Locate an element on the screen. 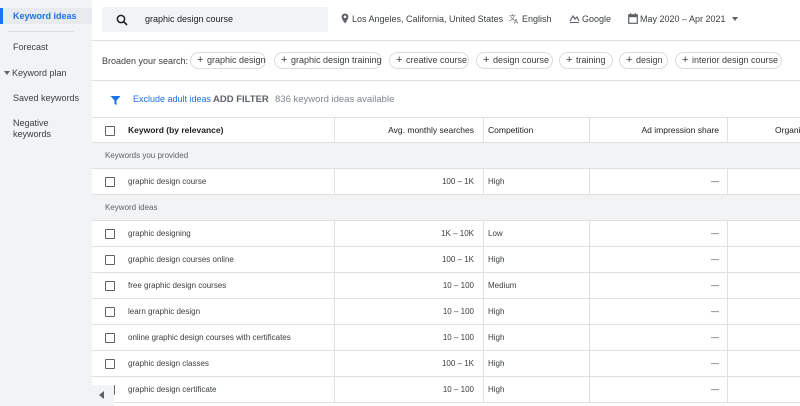 This screenshot has width=800, height=406. sidebar-item-label: Keyword plan is located at coordinates (39, 73).